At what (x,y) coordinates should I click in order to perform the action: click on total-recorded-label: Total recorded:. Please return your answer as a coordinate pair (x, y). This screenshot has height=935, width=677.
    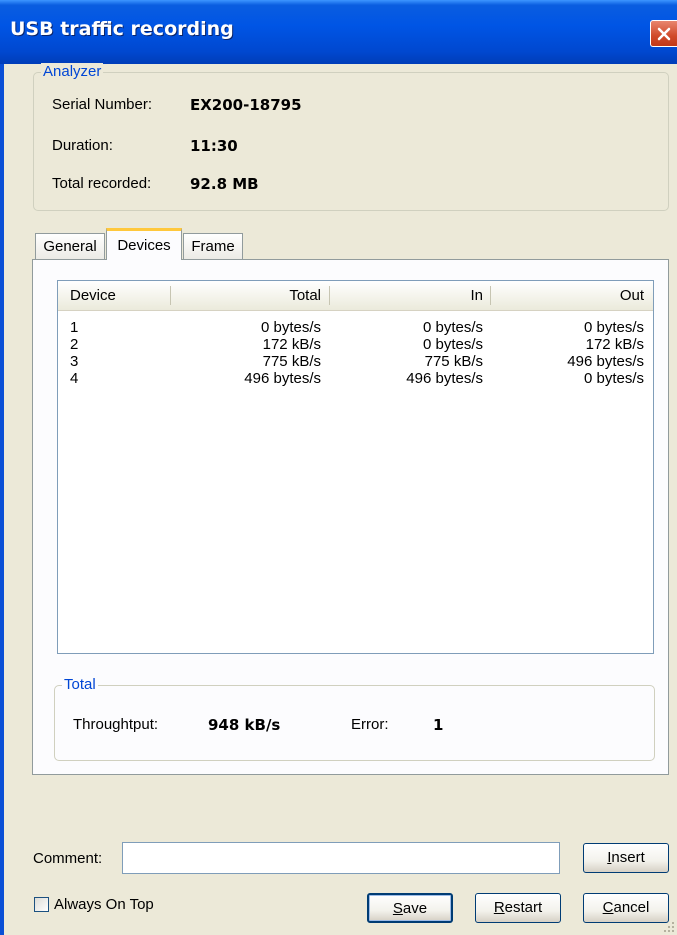
    Looking at the image, I should click on (102, 183).